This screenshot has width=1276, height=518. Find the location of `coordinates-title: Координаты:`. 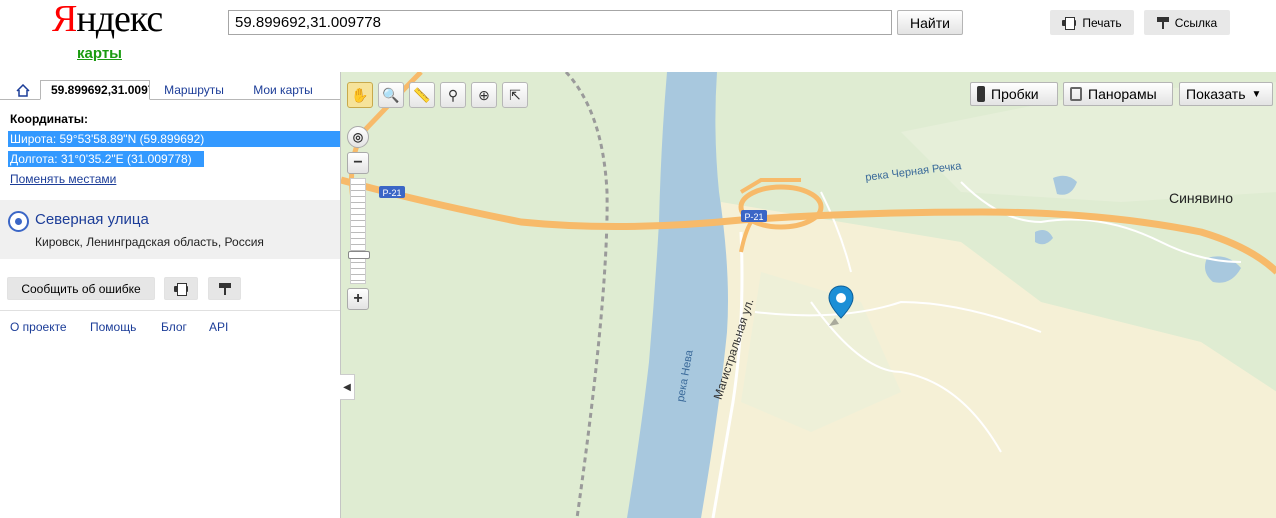

coordinates-title: Координаты: is located at coordinates (49, 119).